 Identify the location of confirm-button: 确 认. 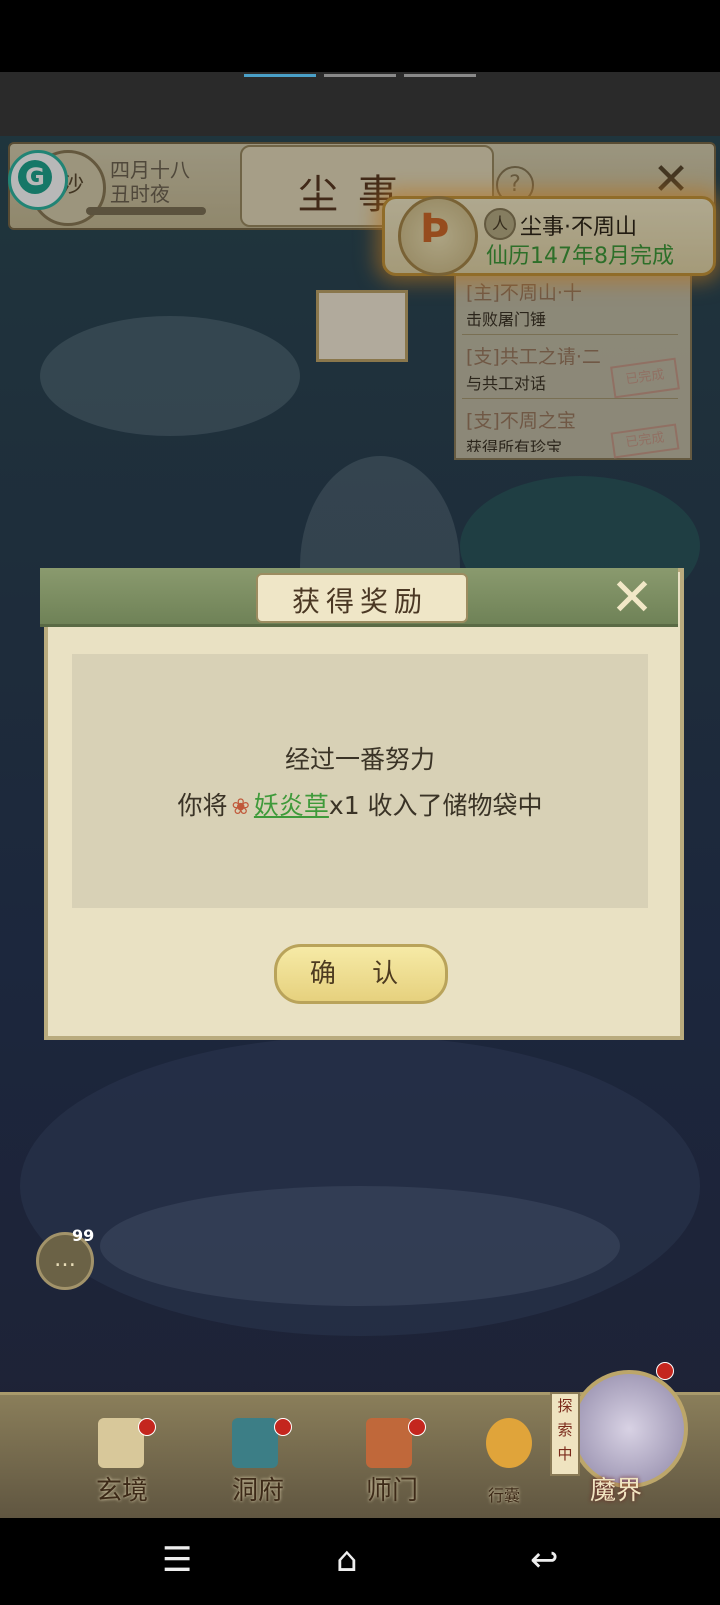
(361, 974).